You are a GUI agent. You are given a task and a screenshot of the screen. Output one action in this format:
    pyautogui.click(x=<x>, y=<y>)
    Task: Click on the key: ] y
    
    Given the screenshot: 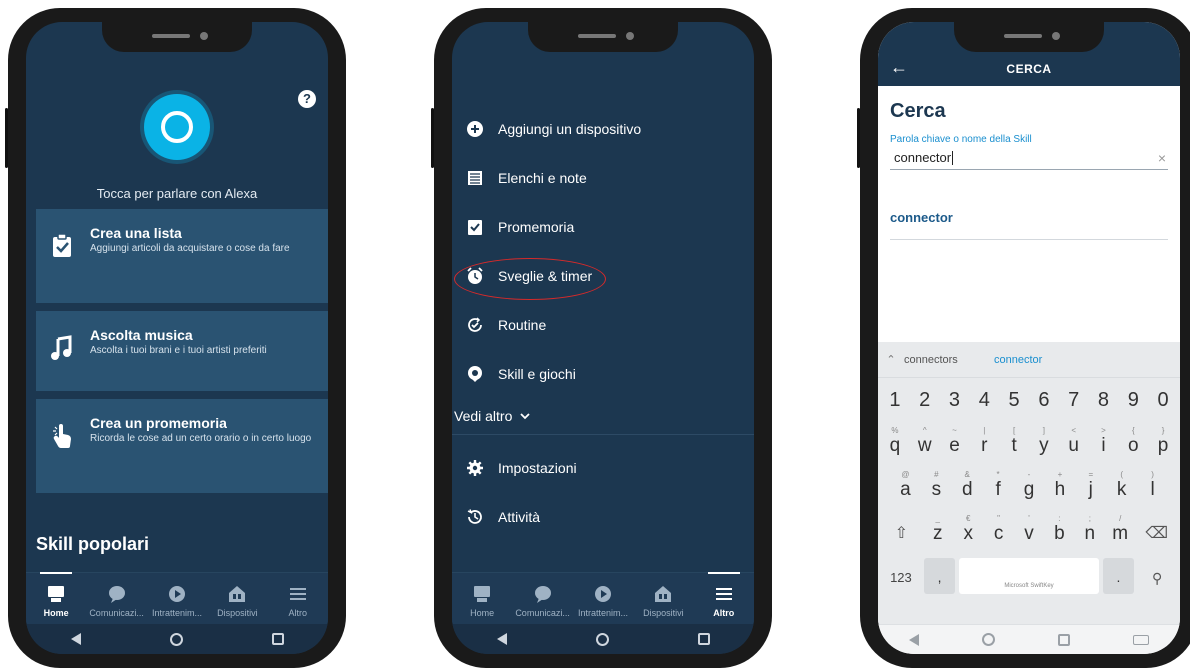 What is the action you would take?
    pyautogui.click(x=1044, y=444)
    